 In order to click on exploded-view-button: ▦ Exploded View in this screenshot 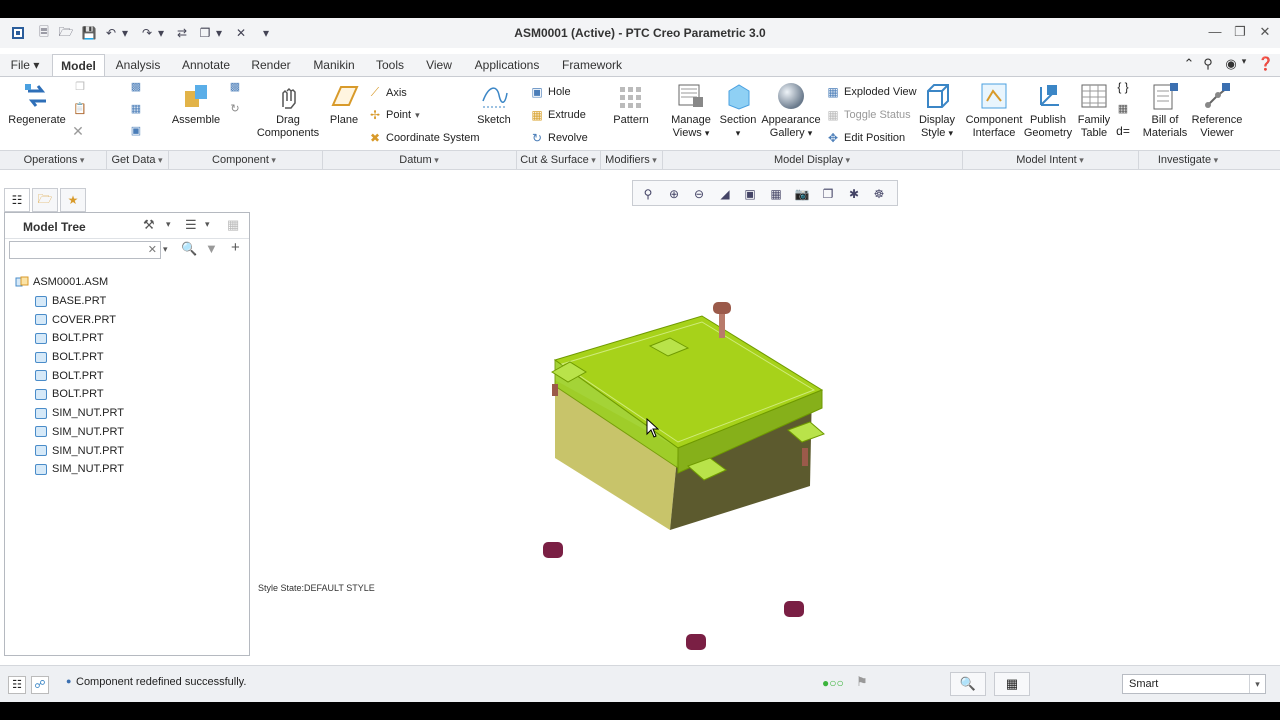, I will do `click(871, 92)`.